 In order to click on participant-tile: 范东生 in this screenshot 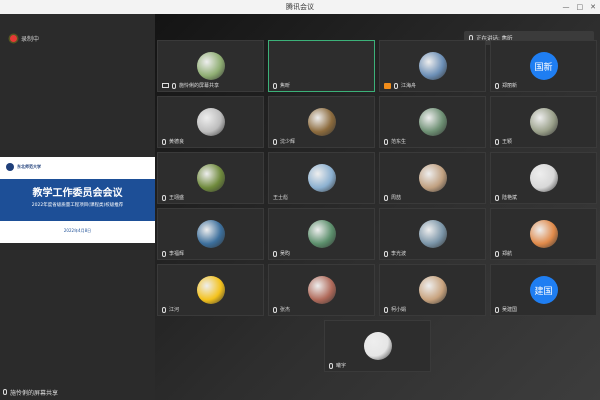, I will do `click(432, 122)`.